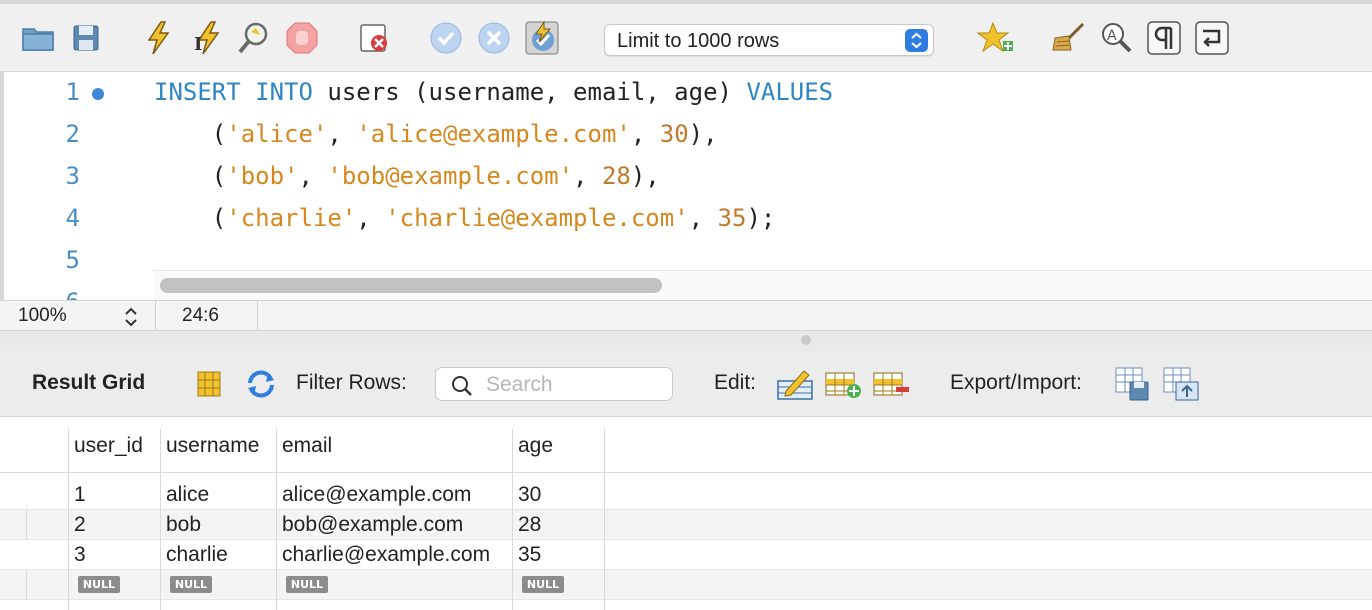 The width and height of the screenshot is (1372, 610). What do you see at coordinates (233, 92) in the screenshot?
I see `code-token: INSERT INTO` at bounding box center [233, 92].